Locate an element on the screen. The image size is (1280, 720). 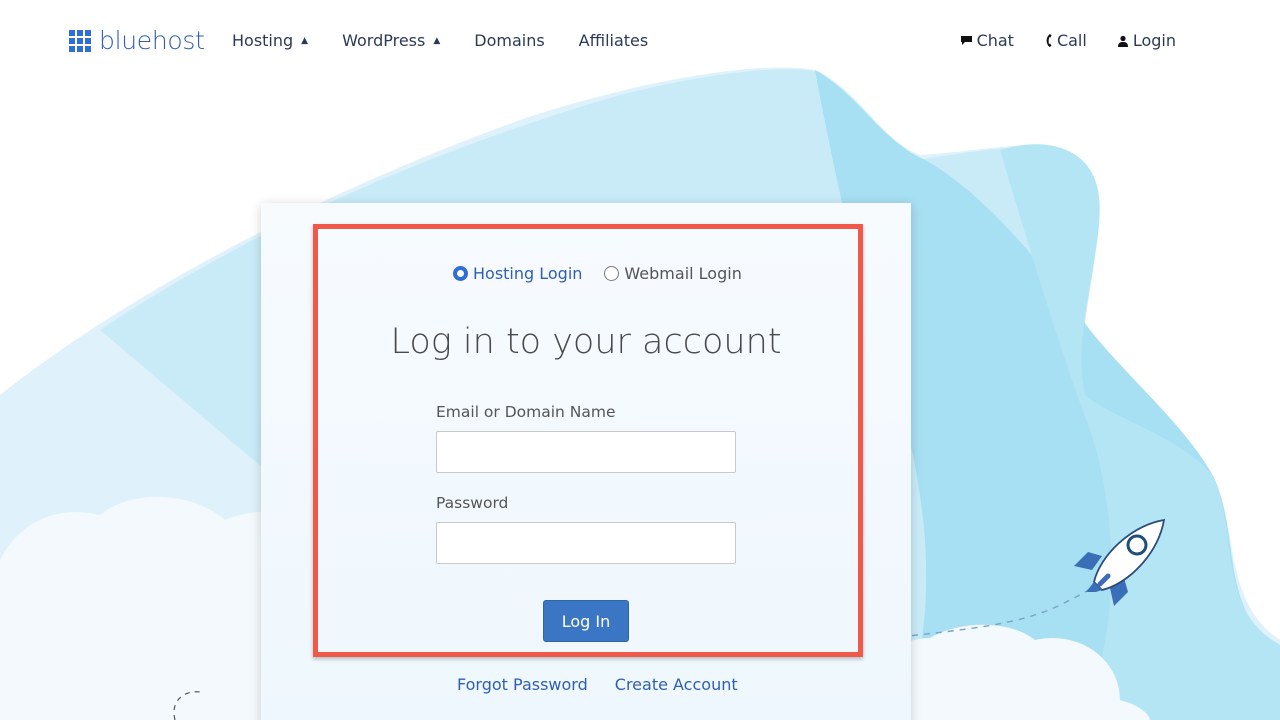
call-link: Call is located at coordinates (1065, 40).